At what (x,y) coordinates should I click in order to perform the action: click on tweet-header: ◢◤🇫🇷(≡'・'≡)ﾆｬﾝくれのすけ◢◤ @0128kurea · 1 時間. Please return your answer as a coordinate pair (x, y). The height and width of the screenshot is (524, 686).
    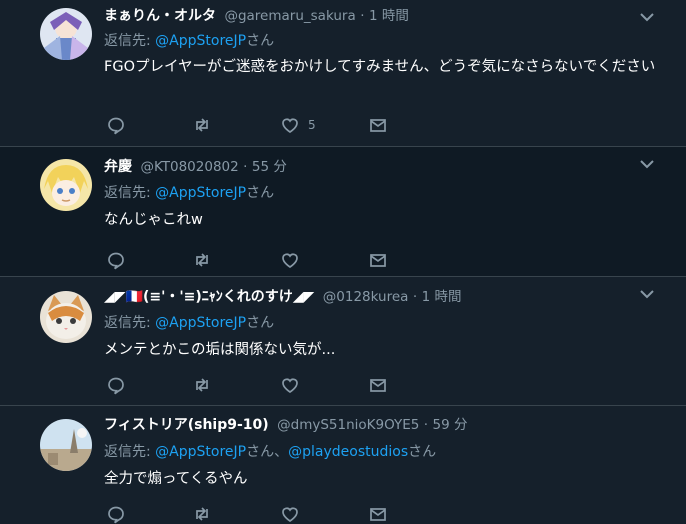
    Looking at the image, I should click on (370, 297).